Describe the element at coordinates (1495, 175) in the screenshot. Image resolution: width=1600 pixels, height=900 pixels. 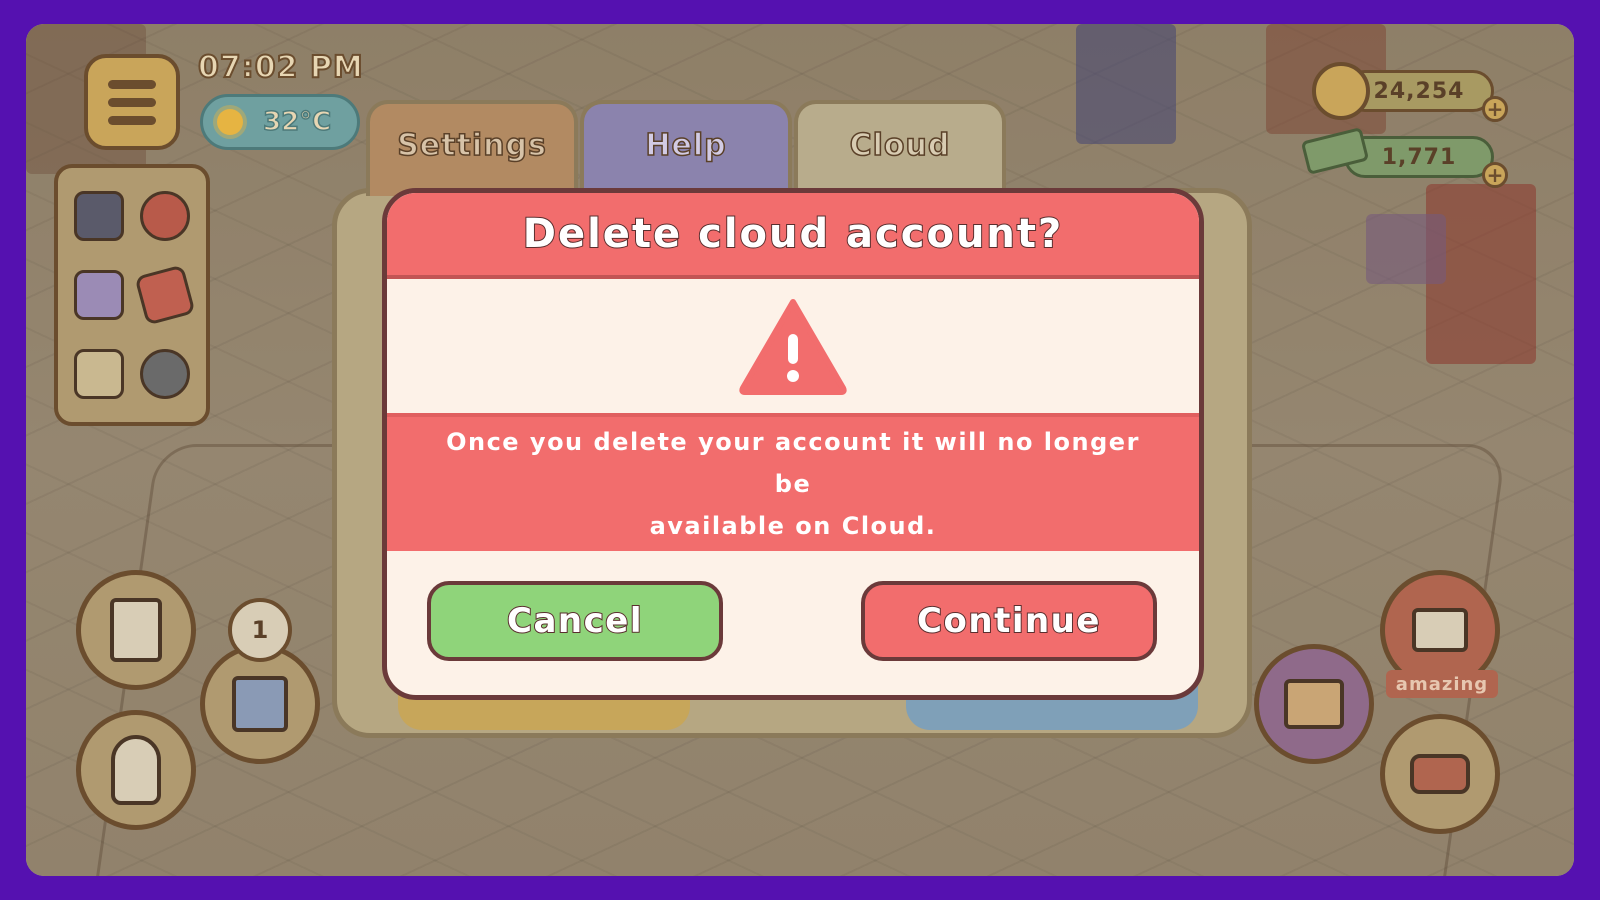
I see `add-cash-button: +` at that location.